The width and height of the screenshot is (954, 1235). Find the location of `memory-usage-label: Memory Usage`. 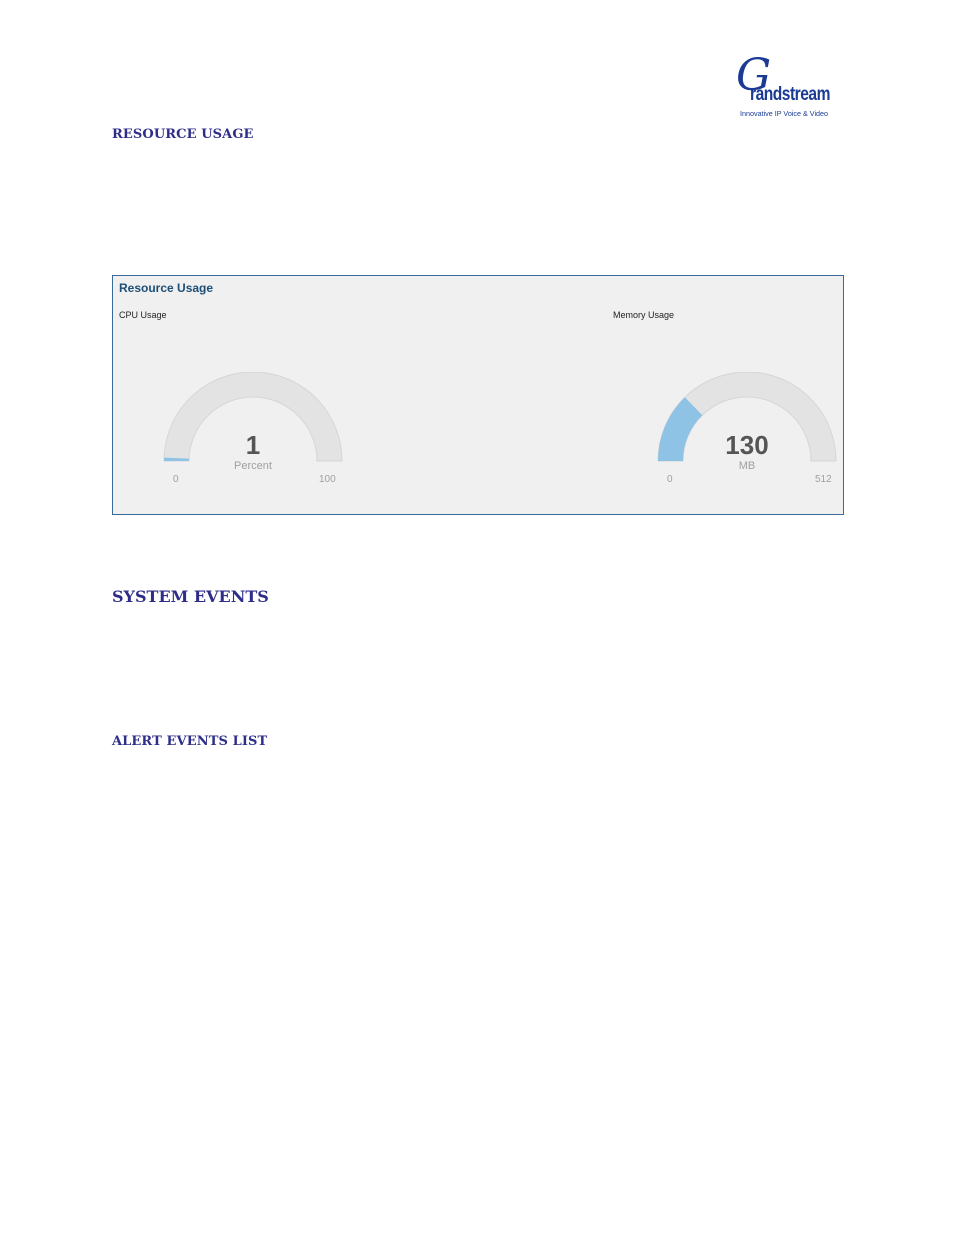

memory-usage-label: Memory Usage is located at coordinates (644, 315).